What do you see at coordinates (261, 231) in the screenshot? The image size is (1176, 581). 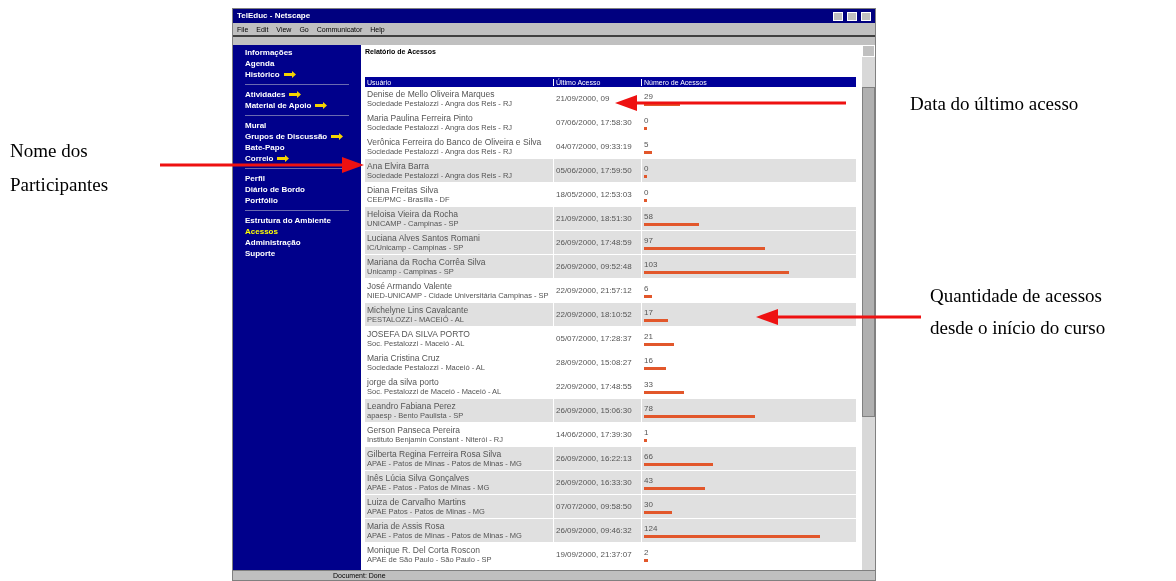 I see `sidebar-link: Acessos` at bounding box center [261, 231].